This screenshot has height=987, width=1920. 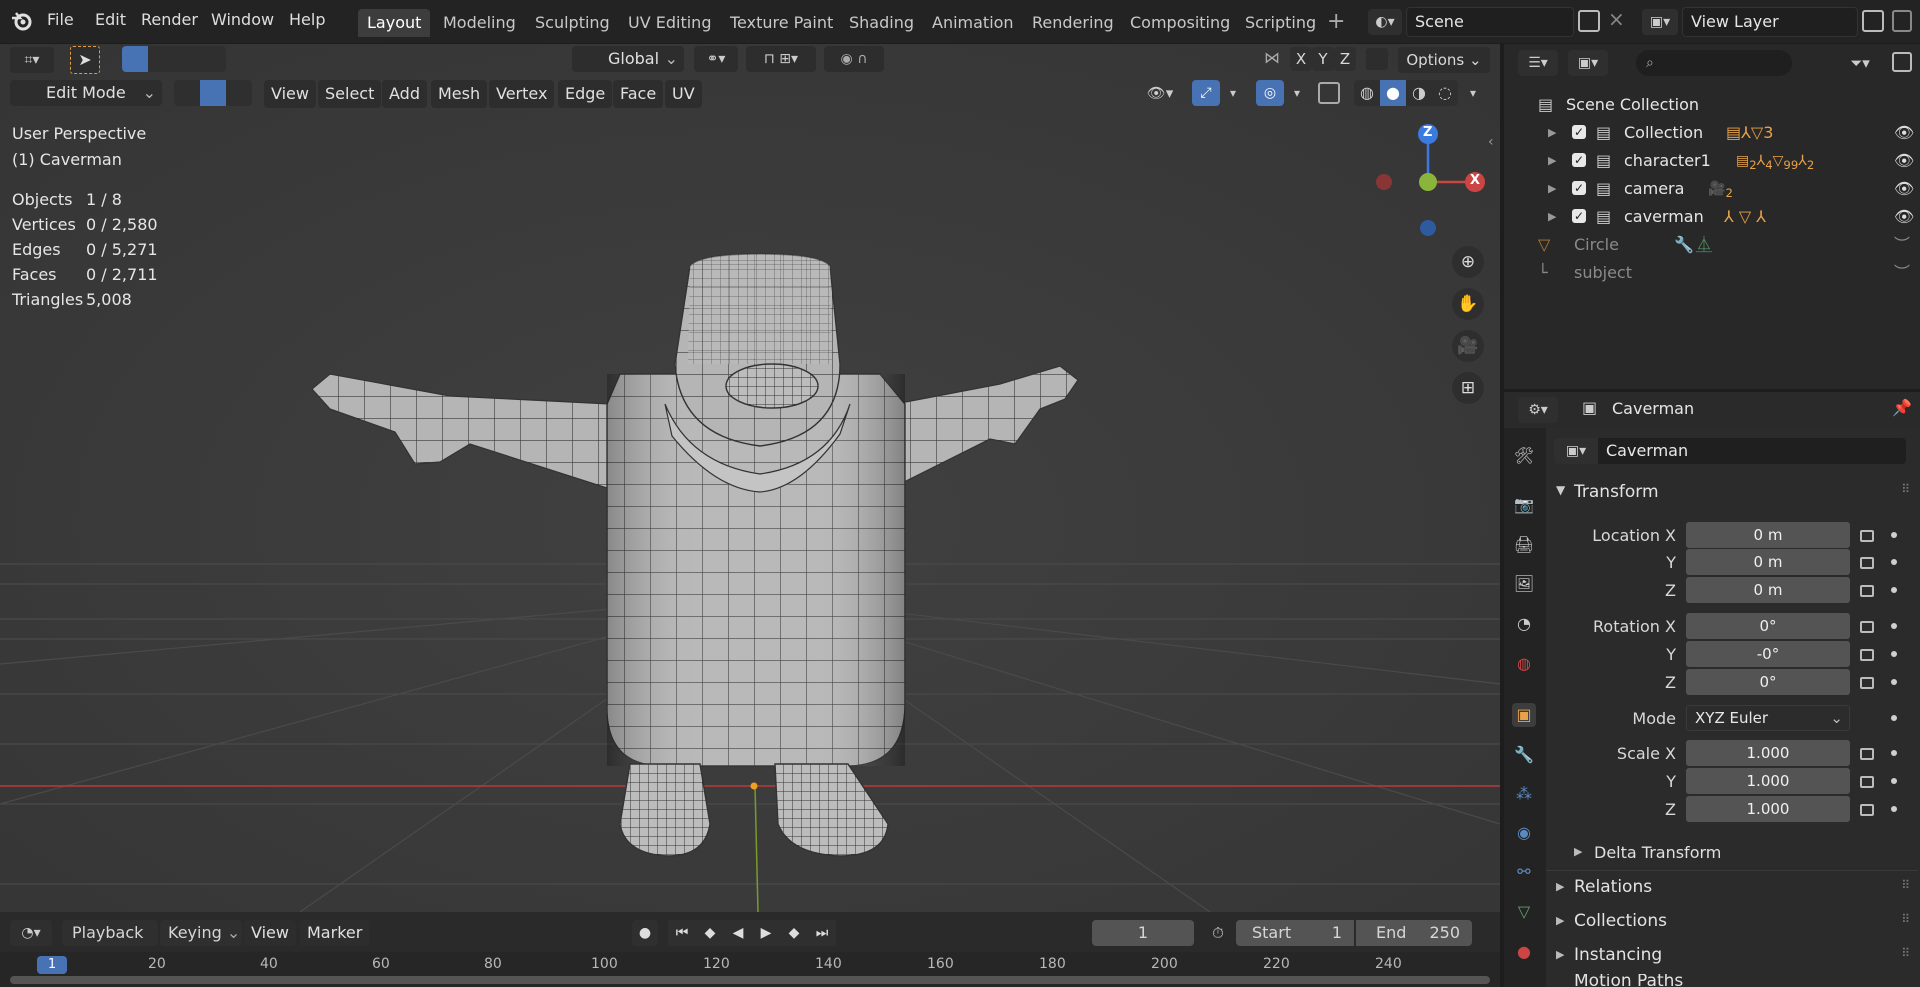 What do you see at coordinates (394, 23) in the screenshot?
I see `tab-layout: Layout` at bounding box center [394, 23].